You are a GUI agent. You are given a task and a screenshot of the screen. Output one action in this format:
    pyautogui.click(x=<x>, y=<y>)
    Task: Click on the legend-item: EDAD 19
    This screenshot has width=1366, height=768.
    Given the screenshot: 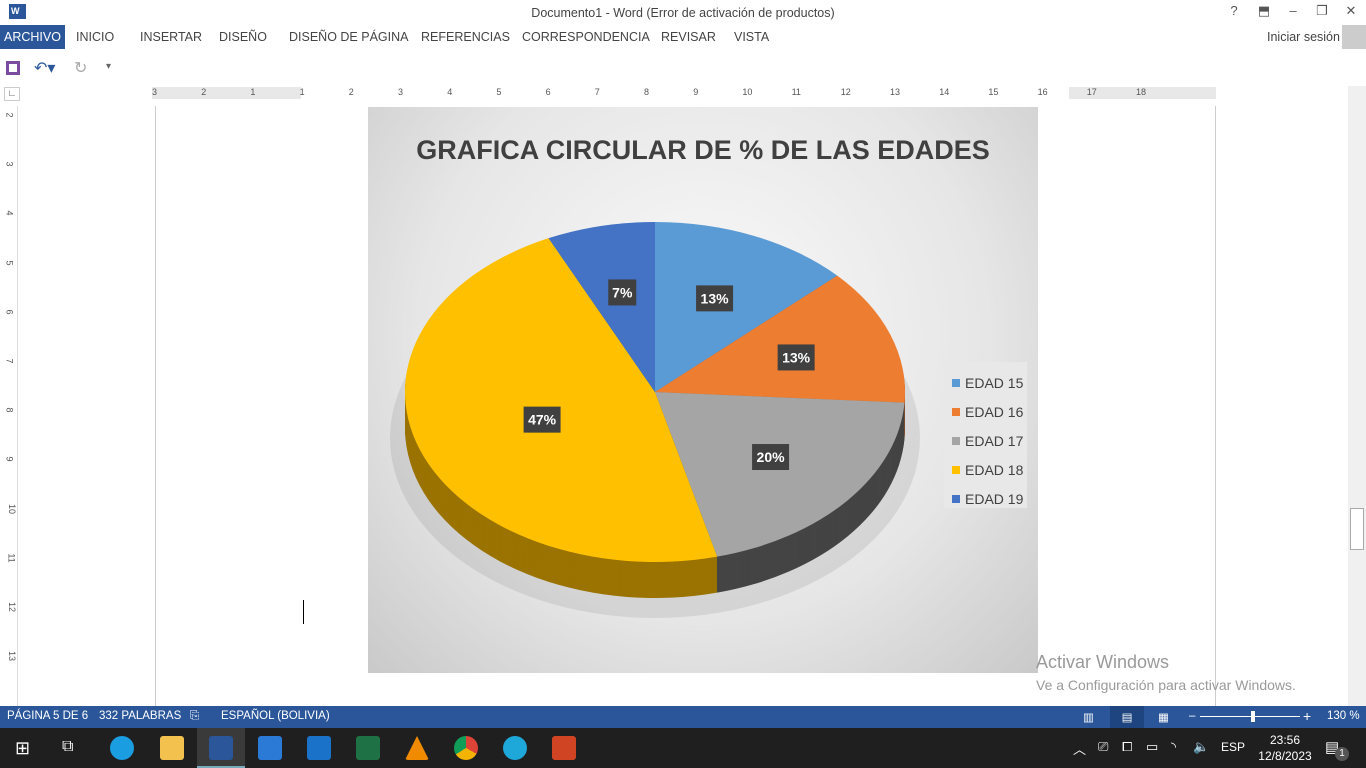 What is the action you would take?
    pyautogui.click(x=989, y=499)
    